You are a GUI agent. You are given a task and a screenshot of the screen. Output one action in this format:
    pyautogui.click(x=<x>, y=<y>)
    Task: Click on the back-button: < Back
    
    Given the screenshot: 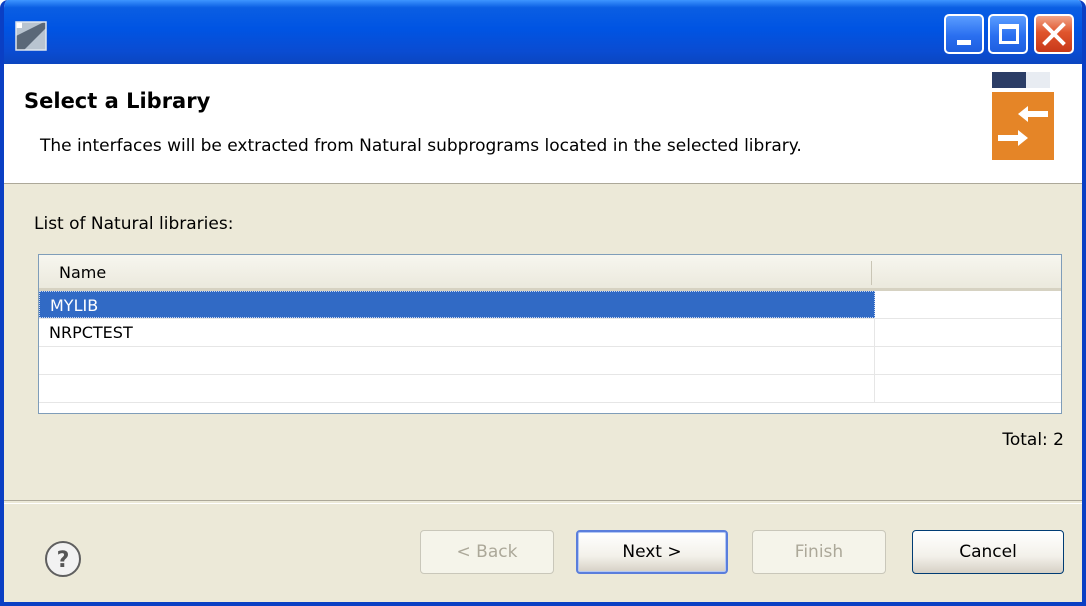 What is the action you would take?
    pyautogui.click(x=487, y=552)
    